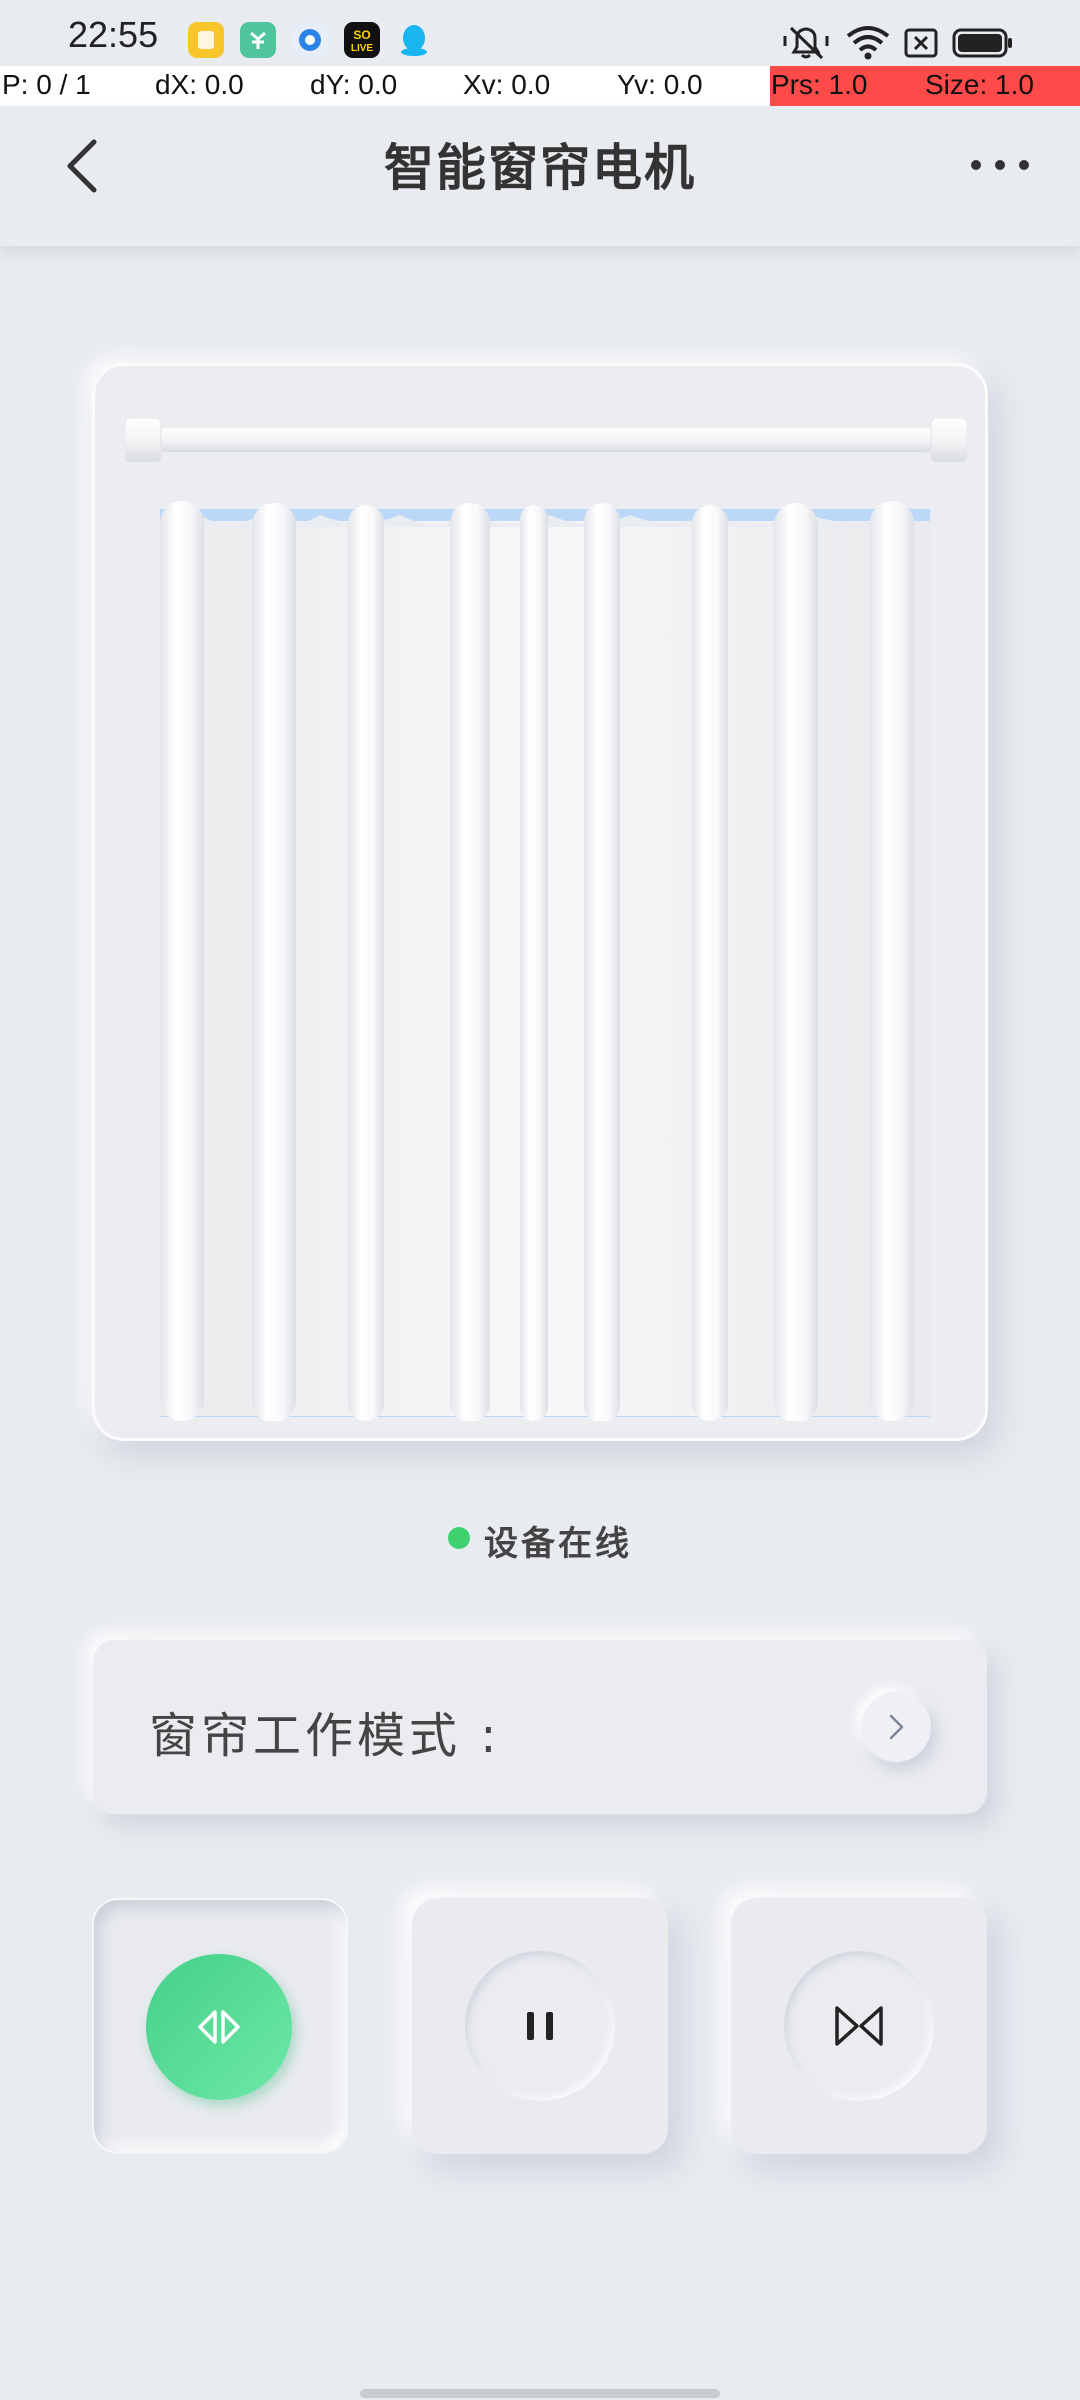 Image resolution: width=1080 pixels, height=2400 pixels. I want to click on more-button, so click(1000, 165).